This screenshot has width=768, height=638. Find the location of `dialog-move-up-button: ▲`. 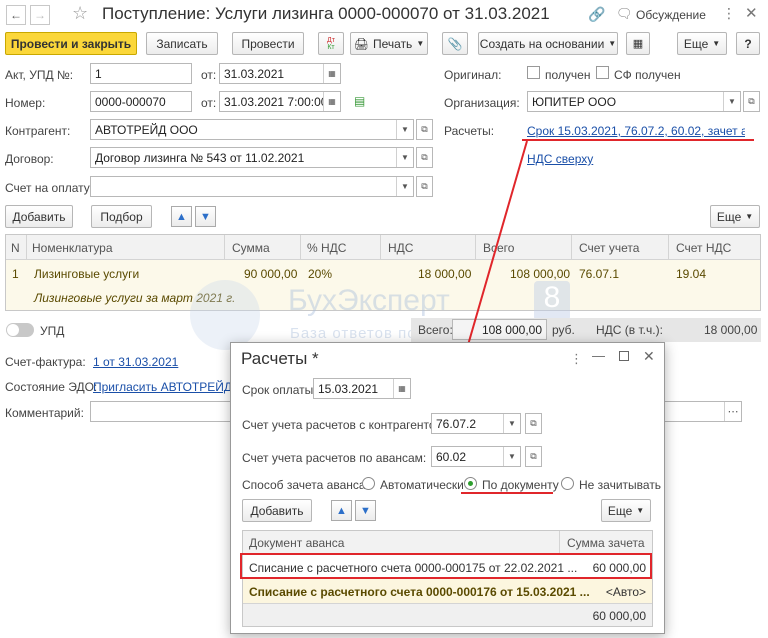

dialog-move-up-button: ▲ is located at coordinates (341, 510).